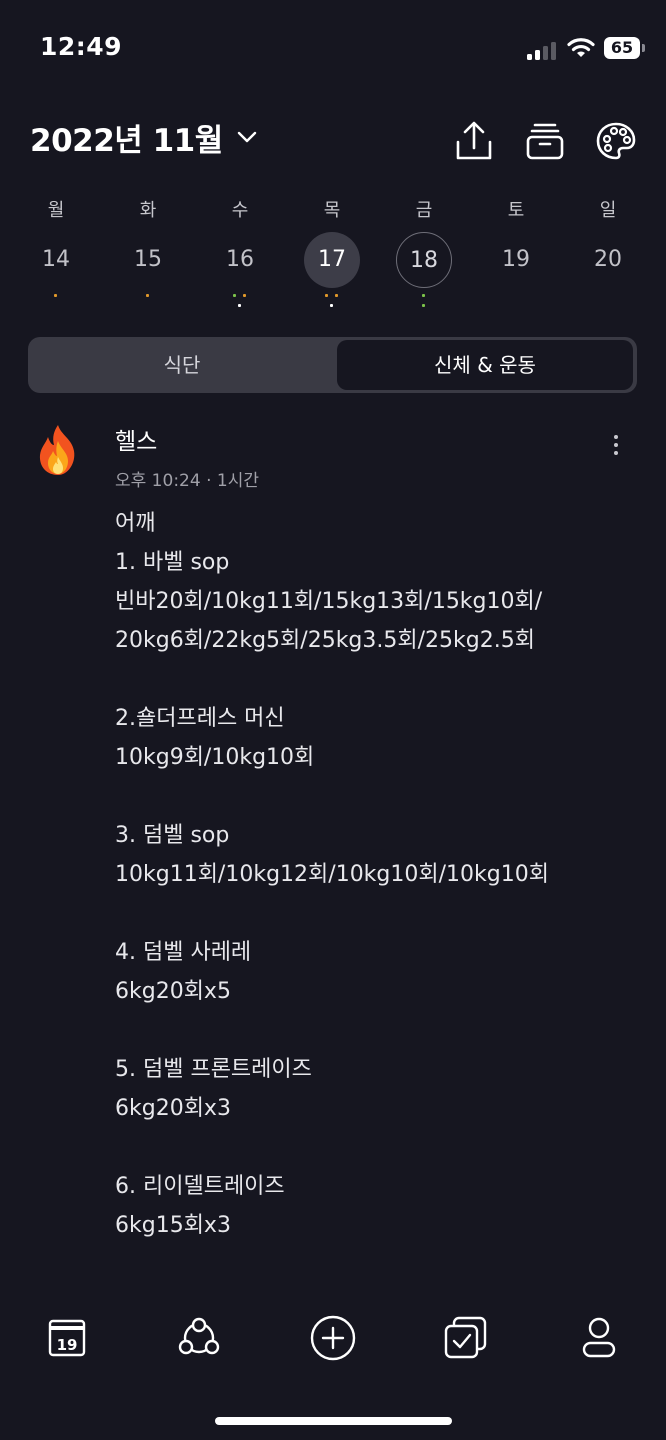  What do you see at coordinates (183, 952) in the screenshot?
I see `entry-line: 4. 덤벨 사레레` at bounding box center [183, 952].